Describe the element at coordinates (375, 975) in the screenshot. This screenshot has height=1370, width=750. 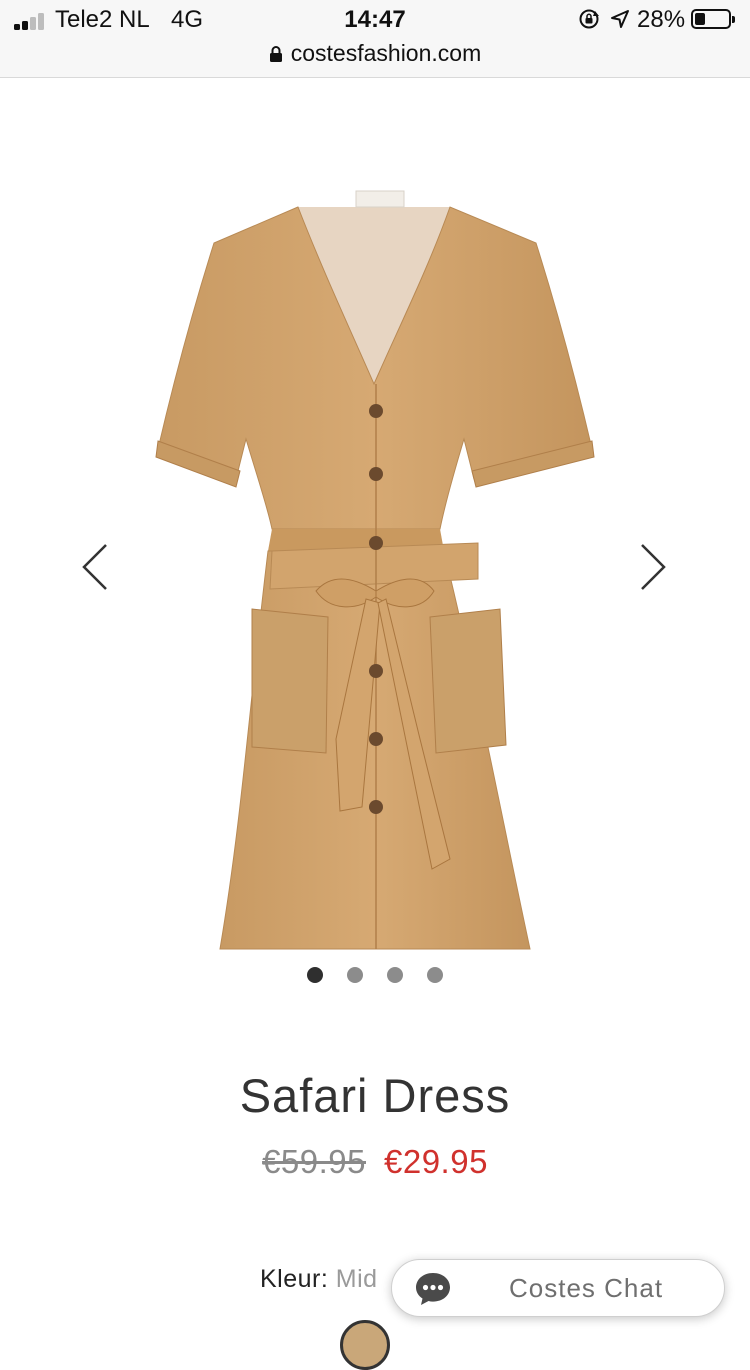
I see `carousel-pagination` at that location.